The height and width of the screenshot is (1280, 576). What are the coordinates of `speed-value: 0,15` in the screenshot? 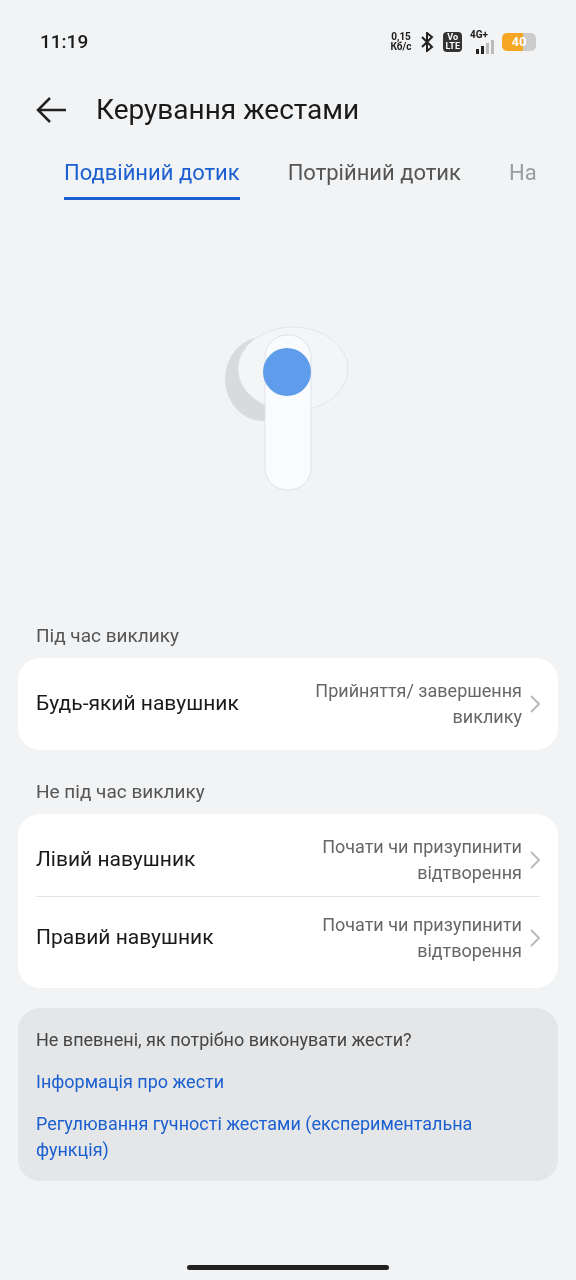 It's located at (401, 37).